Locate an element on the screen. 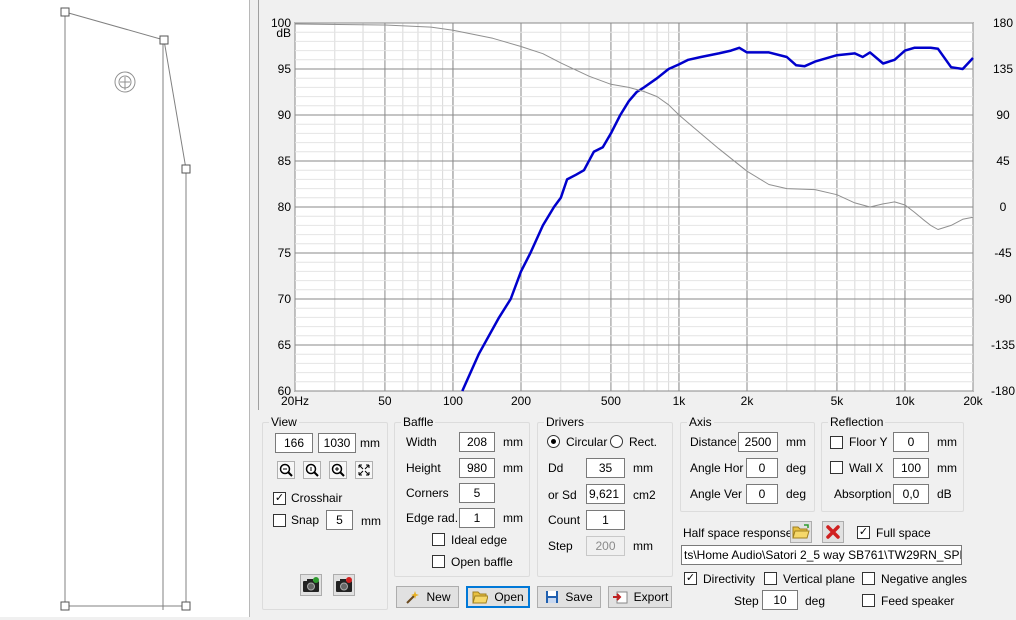 The image size is (1016, 620). export-arrow-icon is located at coordinates (620, 597).